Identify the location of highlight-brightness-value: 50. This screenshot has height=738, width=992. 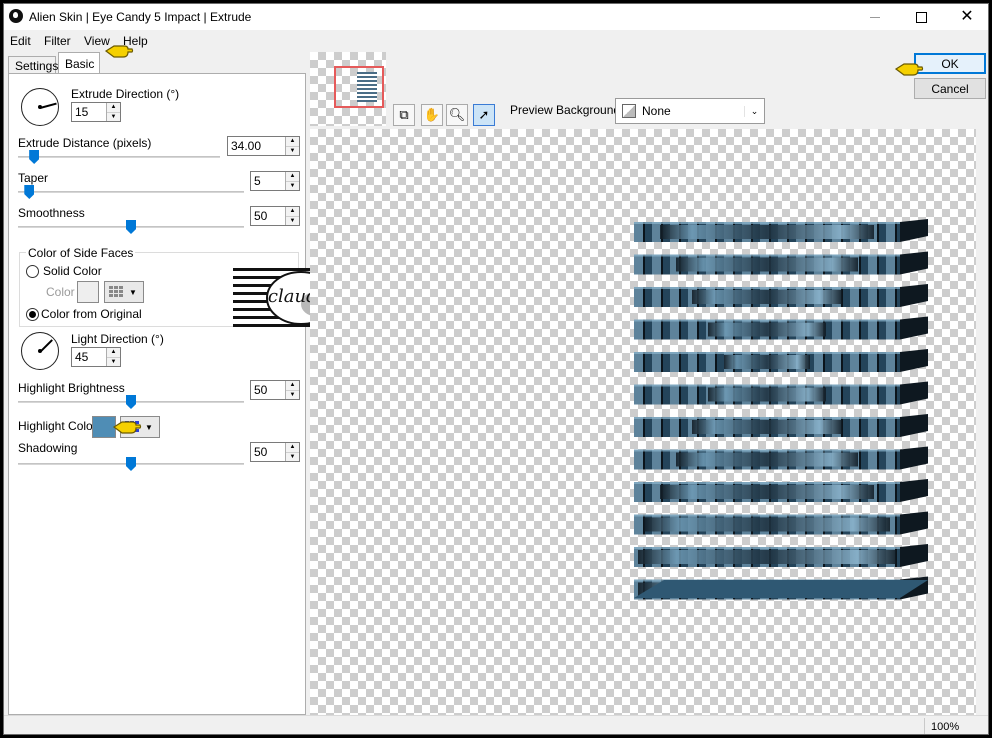
(268, 390).